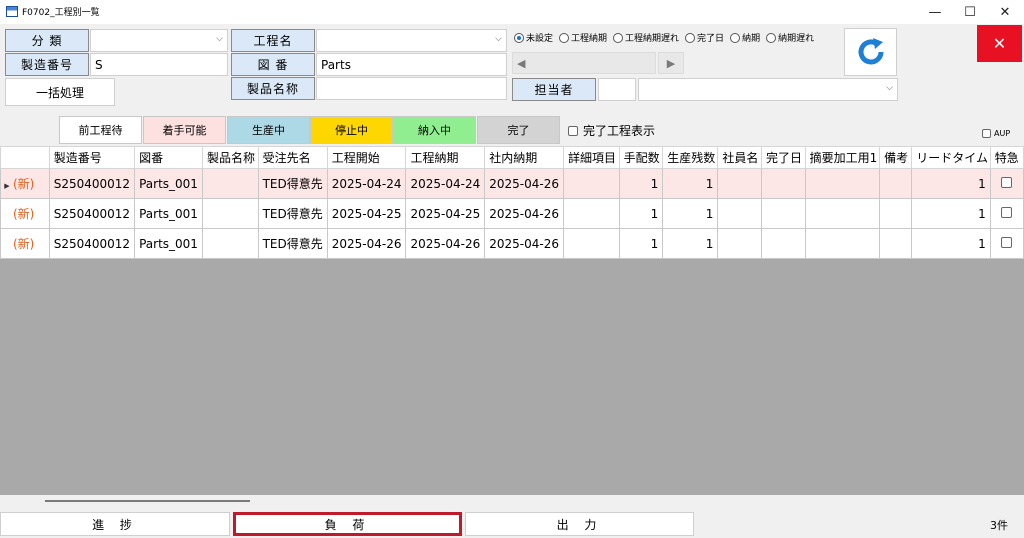  What do you see at coordinates (740, 157) in the screenshot?
I see `column-header: 社員名` at bounding box center [740, 157].